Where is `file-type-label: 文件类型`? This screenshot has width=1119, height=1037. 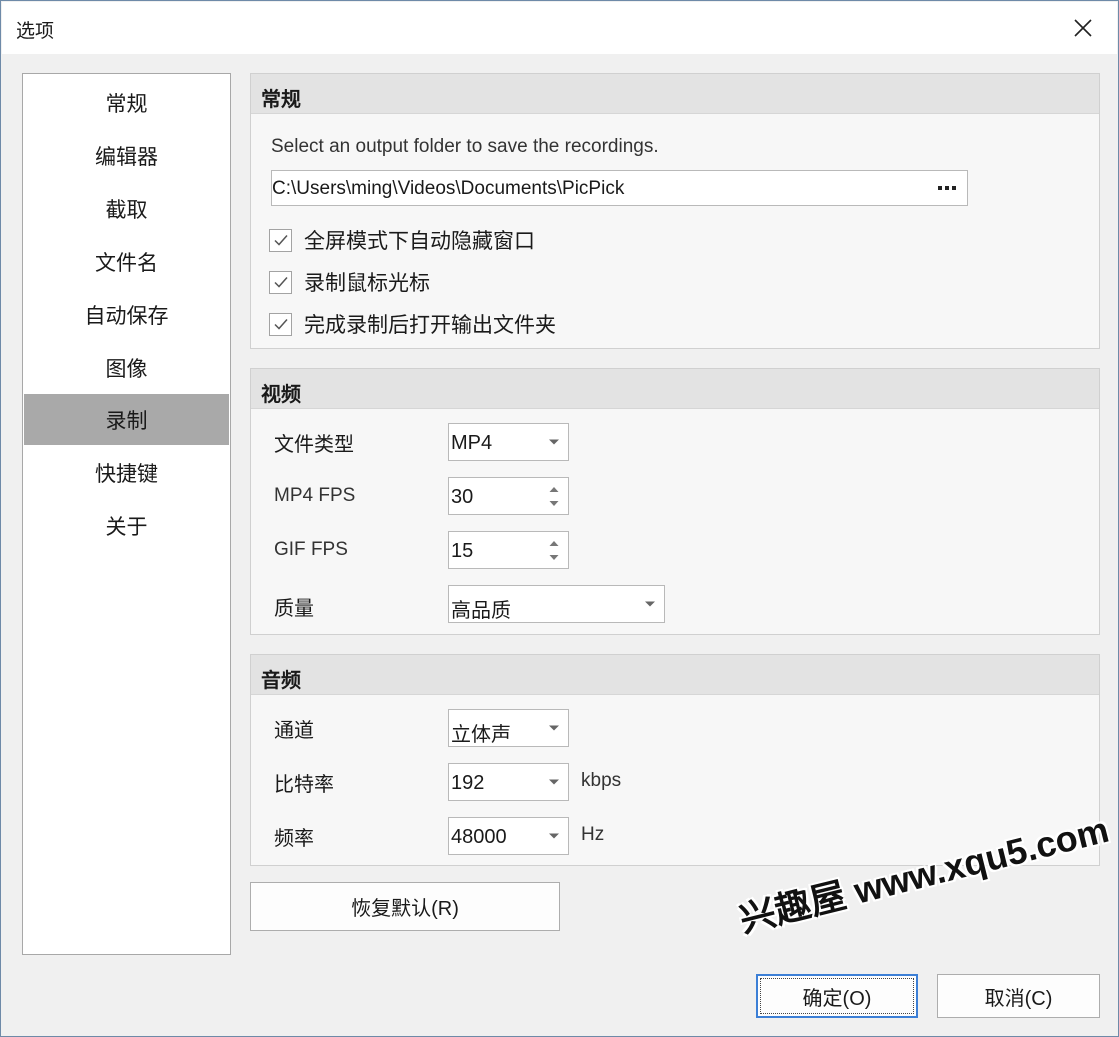
file-type-label: 文件类型 is located at coordinates (314, 445).